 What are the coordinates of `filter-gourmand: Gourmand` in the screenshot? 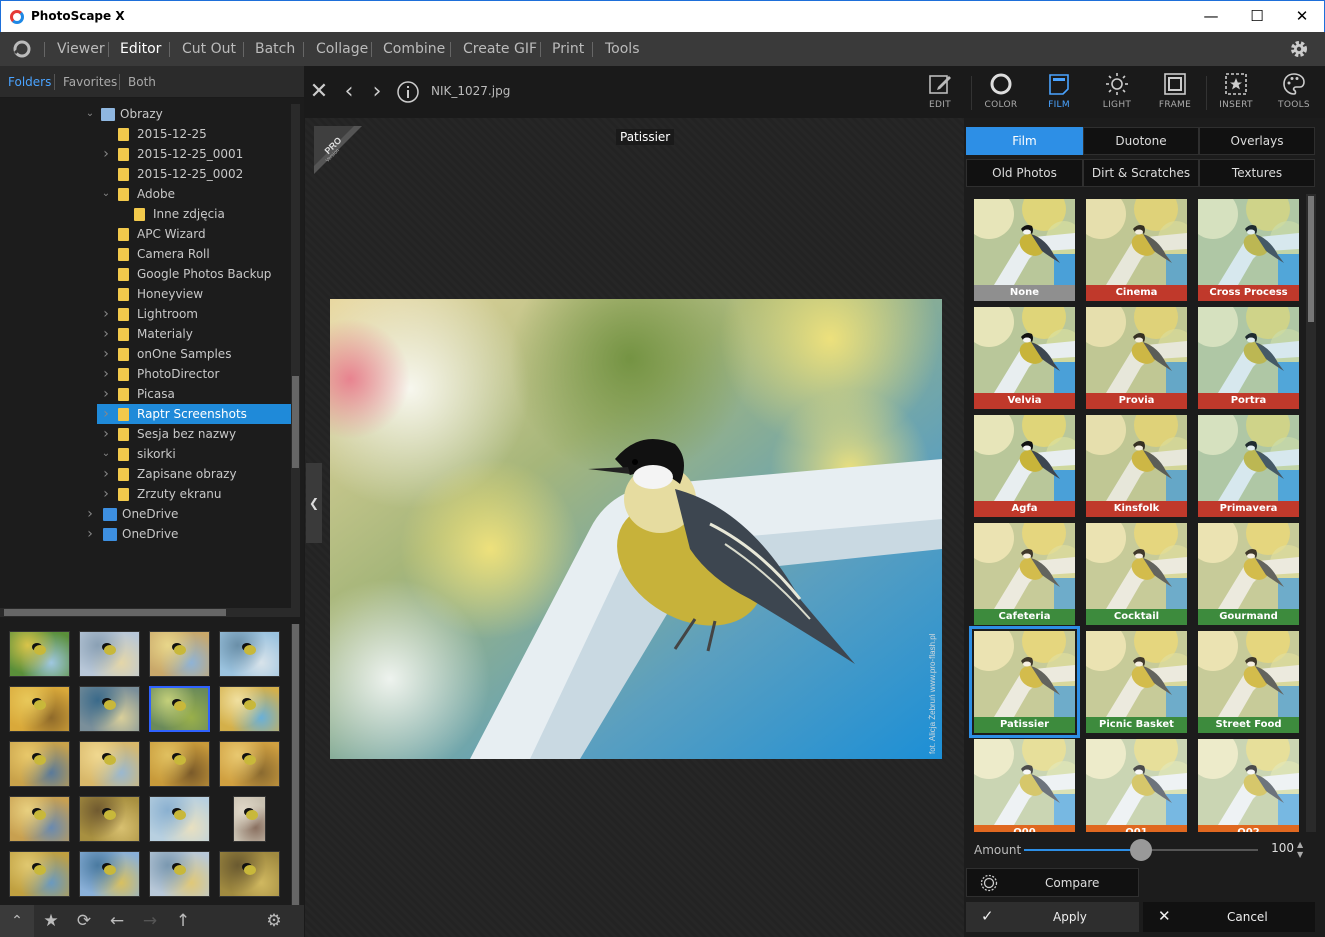 It's located at (1248, 574).